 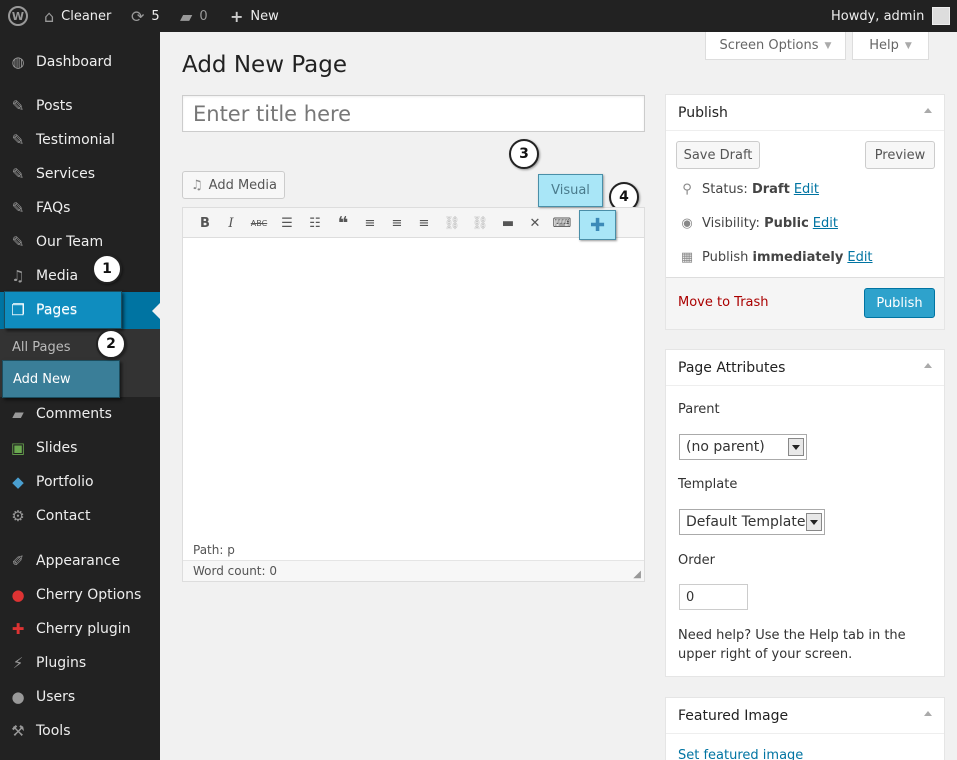 What do you see at coordinates (859, 257) in the screenshot?
I see `edit-date-link: Edit` at bounding box center [859, 257].